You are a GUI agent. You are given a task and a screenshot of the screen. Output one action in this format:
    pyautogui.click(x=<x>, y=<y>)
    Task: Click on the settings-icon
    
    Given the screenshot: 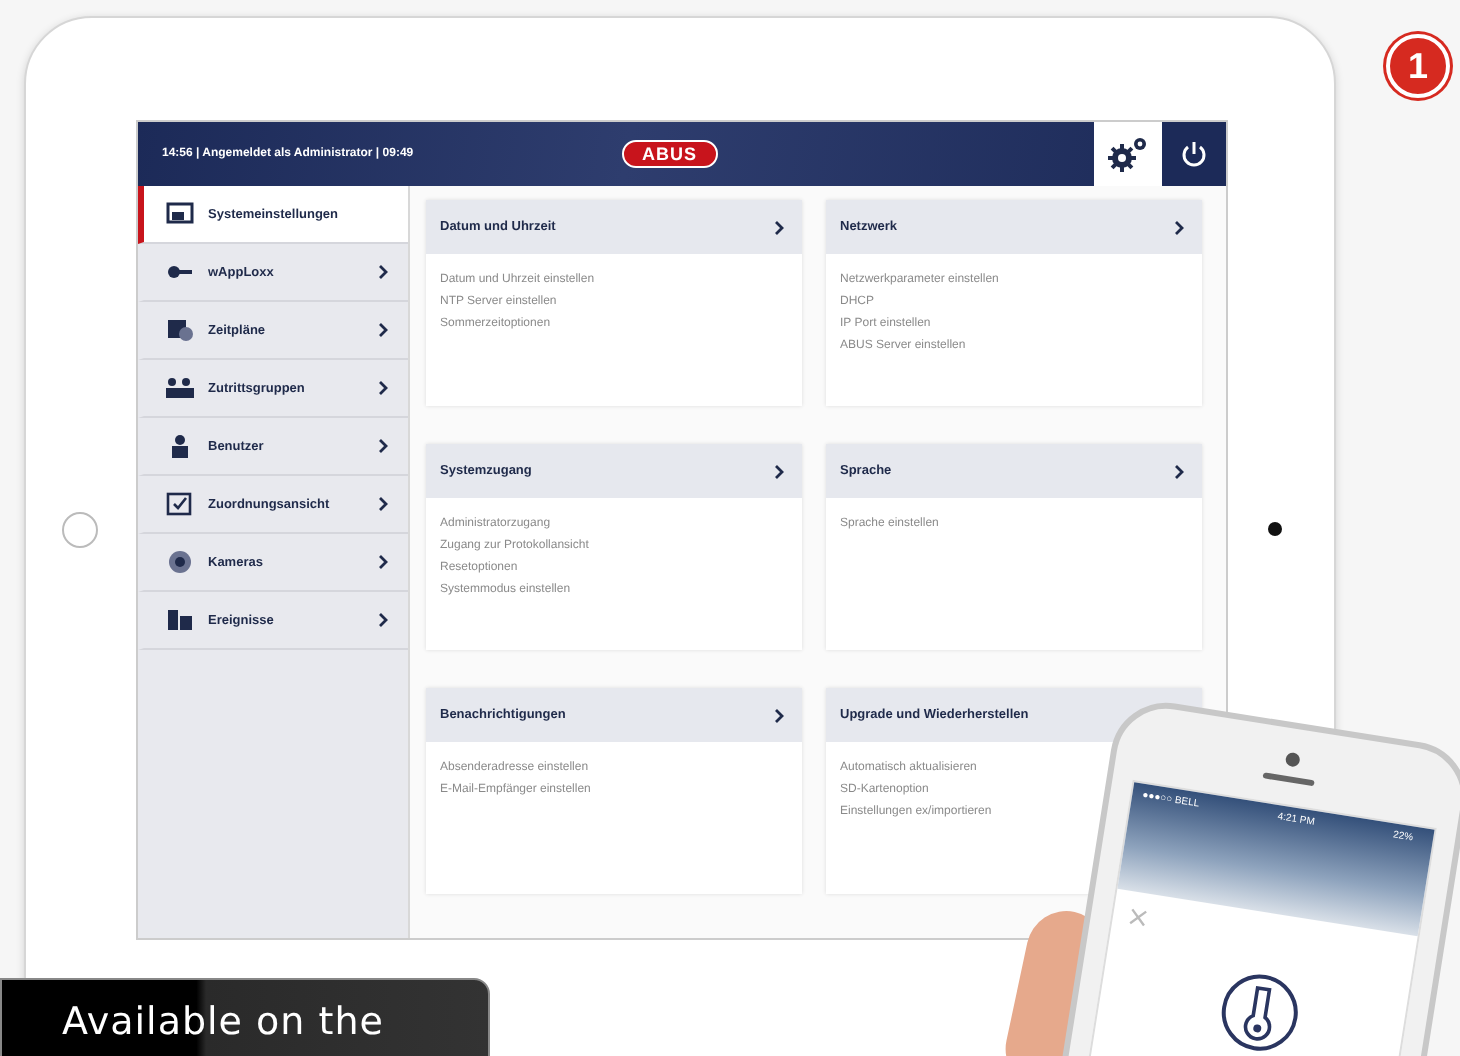 What is the action you would take?
    pyautogui.click(x=1128, y=154)
    